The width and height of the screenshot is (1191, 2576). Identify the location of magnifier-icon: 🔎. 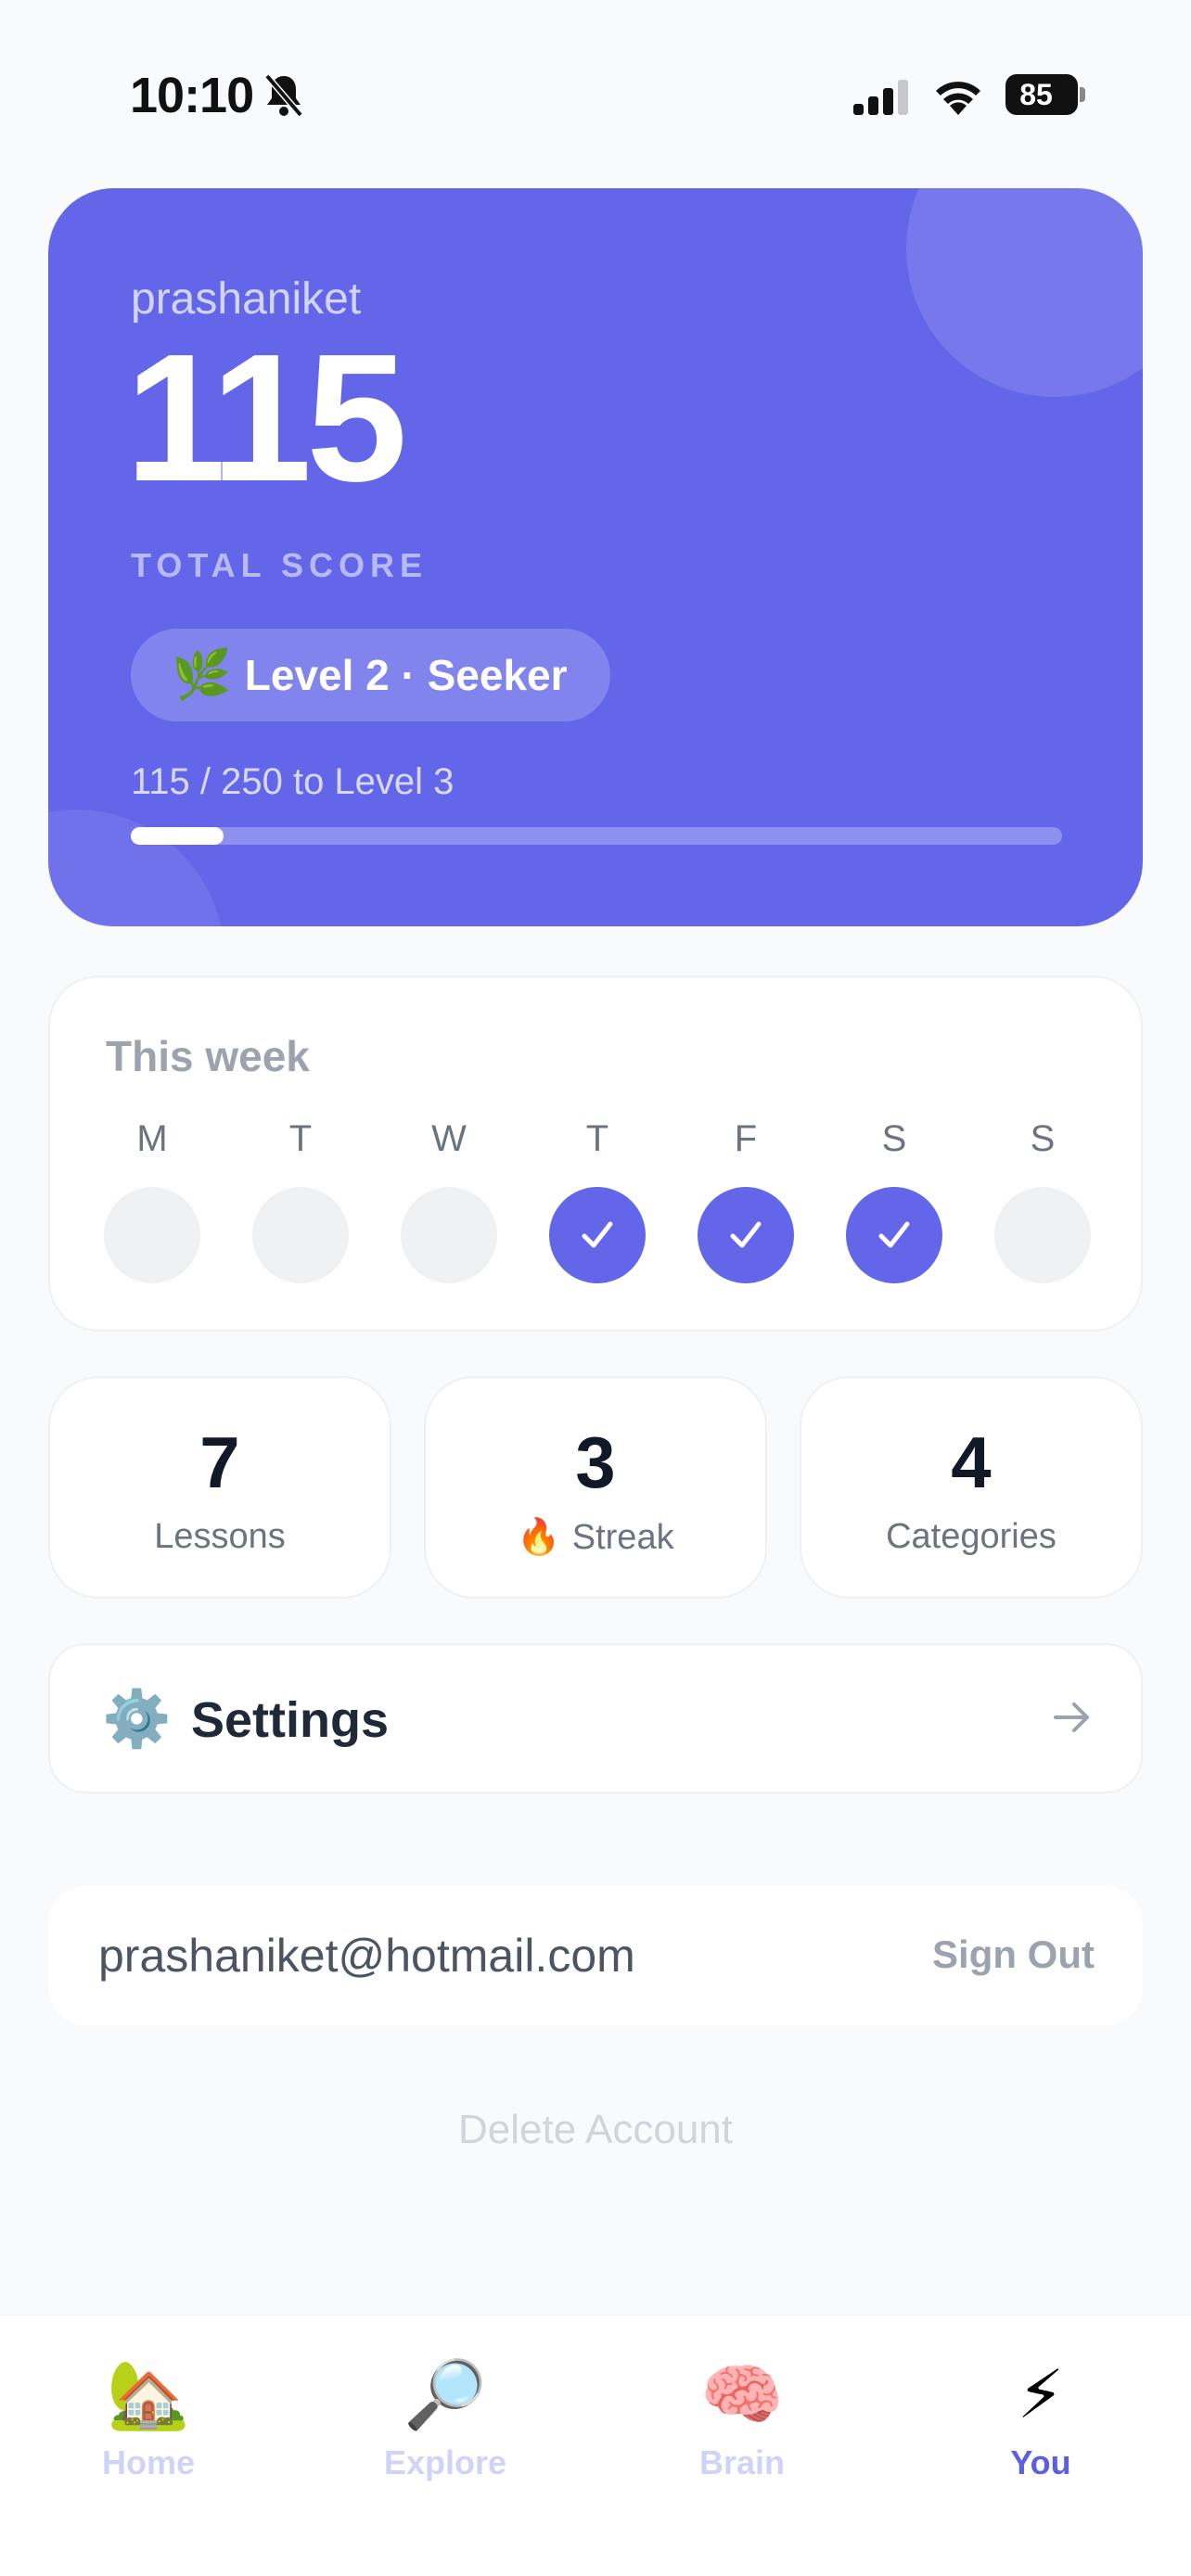
(445, 2395).